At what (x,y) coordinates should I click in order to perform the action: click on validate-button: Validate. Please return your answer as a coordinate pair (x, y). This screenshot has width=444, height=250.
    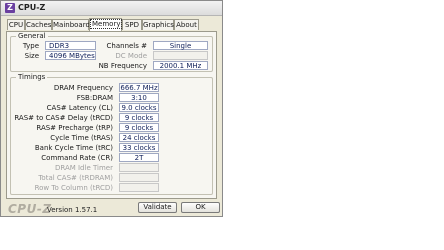
    Looking at the image, I should click on (157, 207).